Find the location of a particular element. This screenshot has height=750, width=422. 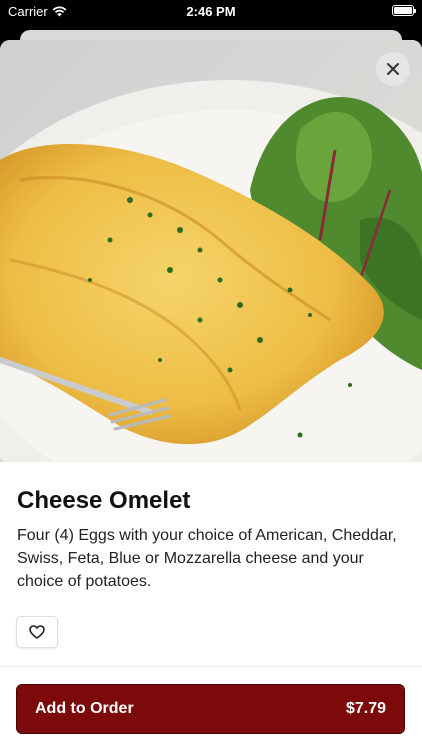

add-to-order-label: Add to Order is located at coordinates (84, 708).